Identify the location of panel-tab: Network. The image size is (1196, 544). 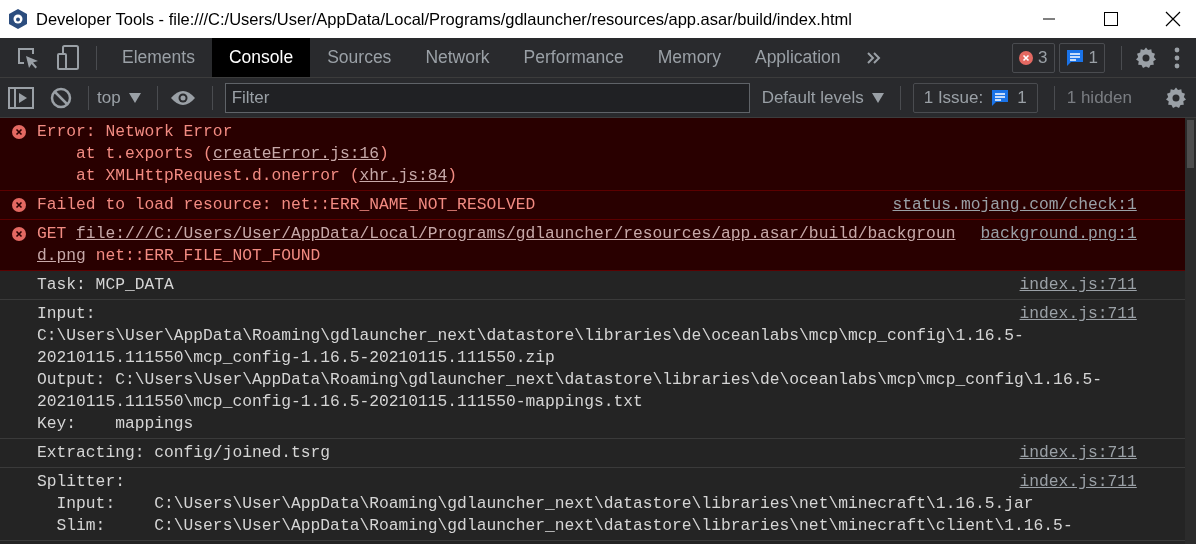
(457, 57).